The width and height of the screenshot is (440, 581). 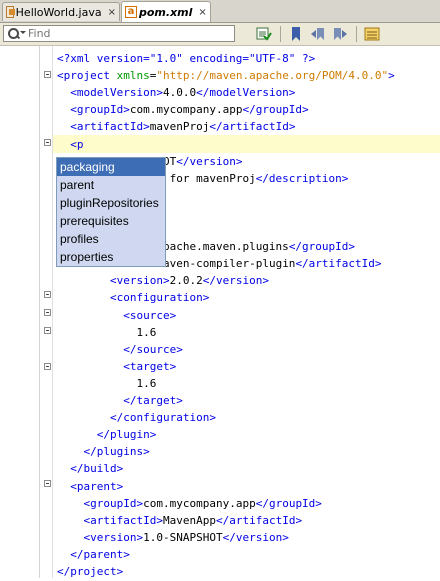 What do you see at coordinates (58, 12) in the screenshot?
I see `tab-label: HelloWorld.java` at bounding box center [58, 12].